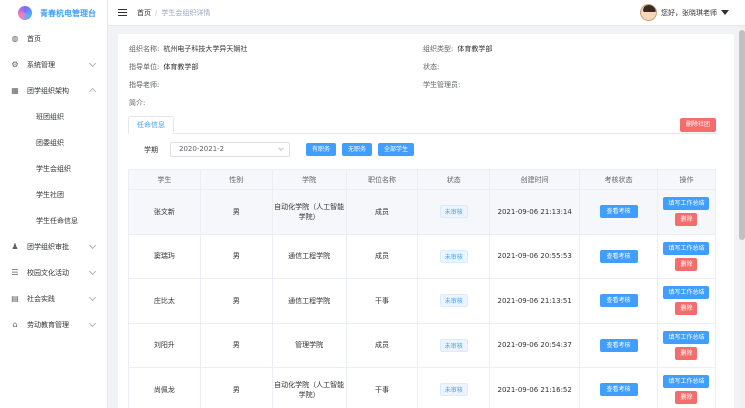  What do you see at coordinates (236, 387) in the screenshot?
I see `gender-cell: 男` at bounding box center [236, 387].